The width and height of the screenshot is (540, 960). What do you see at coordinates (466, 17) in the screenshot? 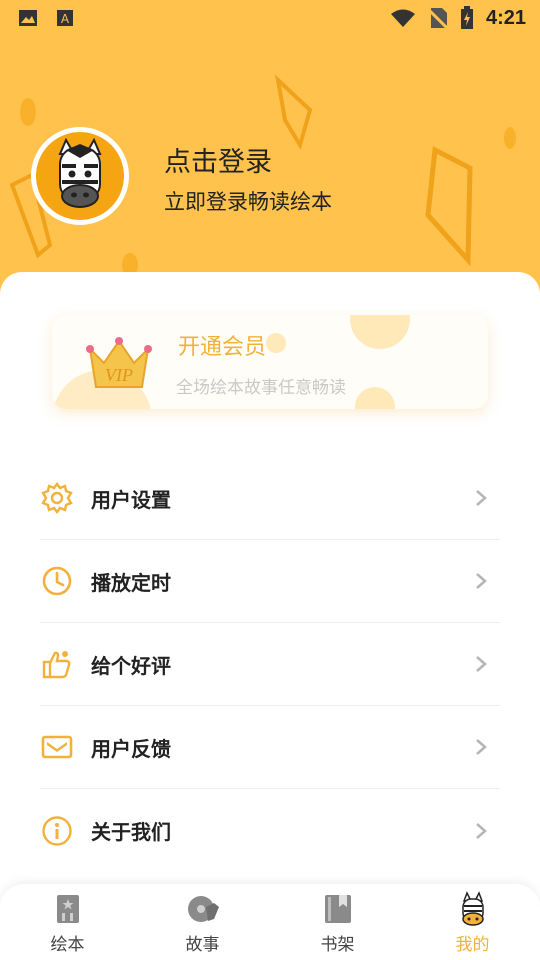
I see `battery-charging-icon` at bounding box center [466, 17].